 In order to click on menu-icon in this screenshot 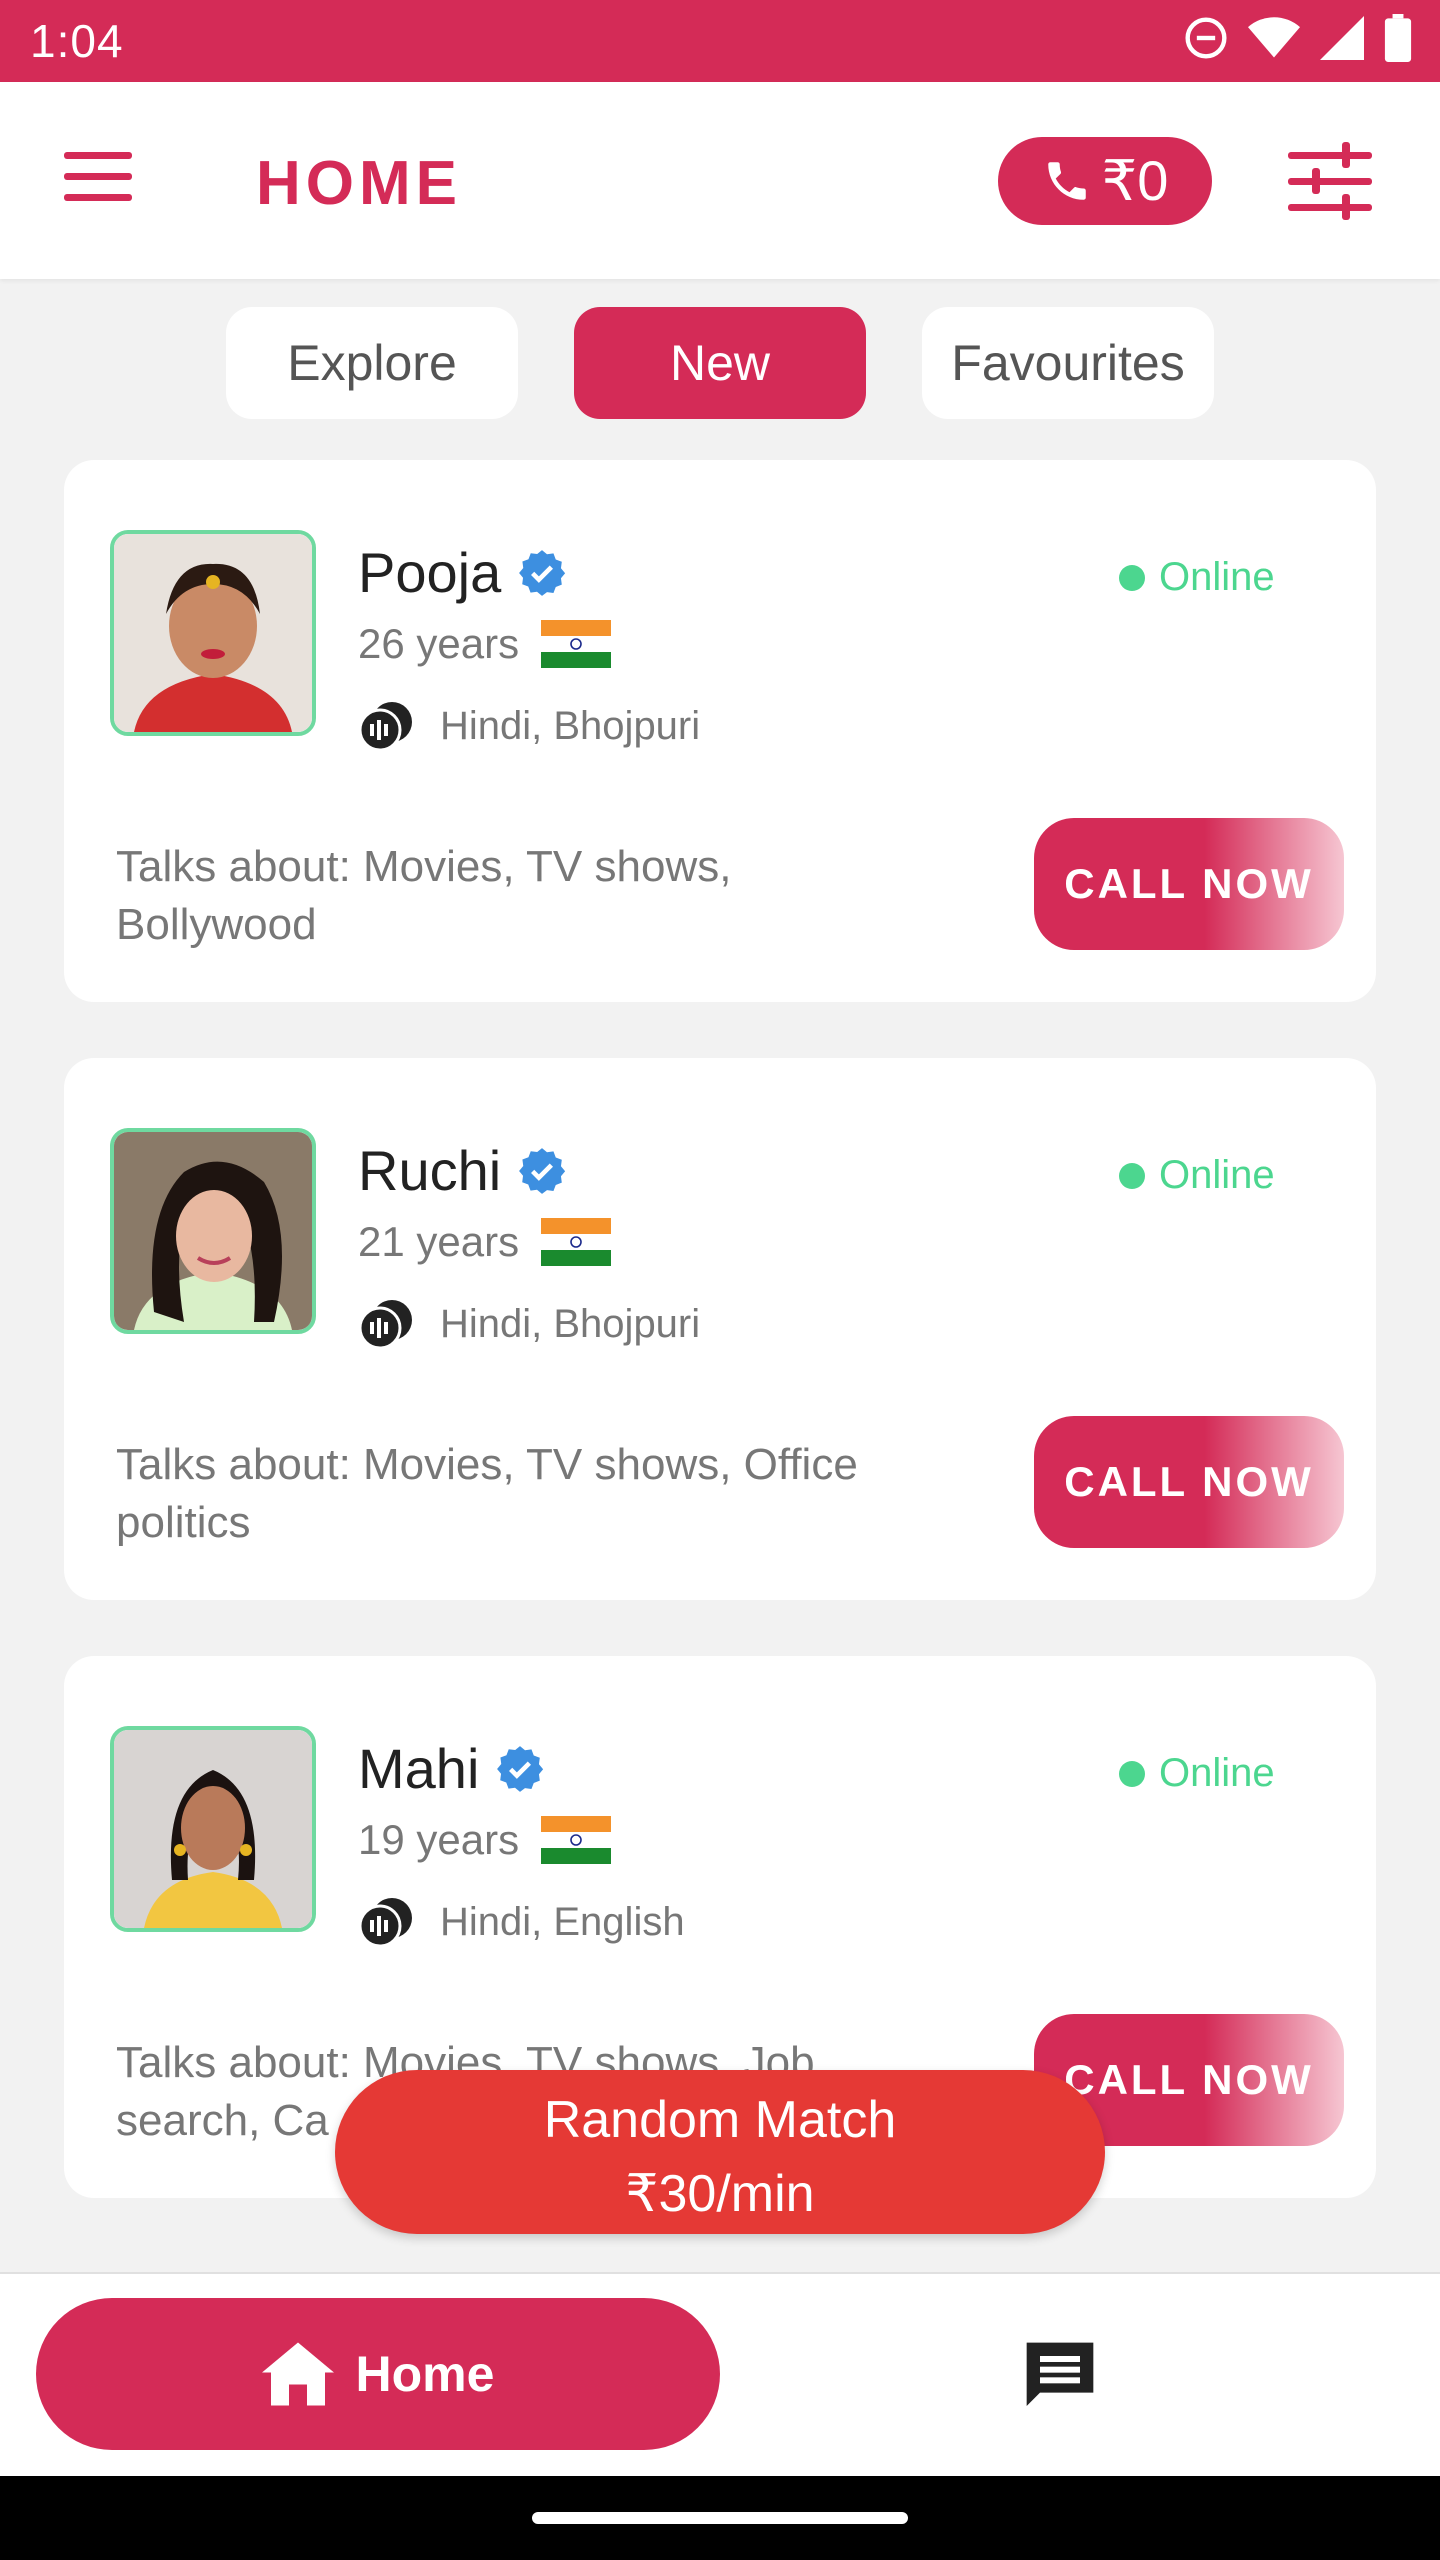, I will do `click(98, 180)`.